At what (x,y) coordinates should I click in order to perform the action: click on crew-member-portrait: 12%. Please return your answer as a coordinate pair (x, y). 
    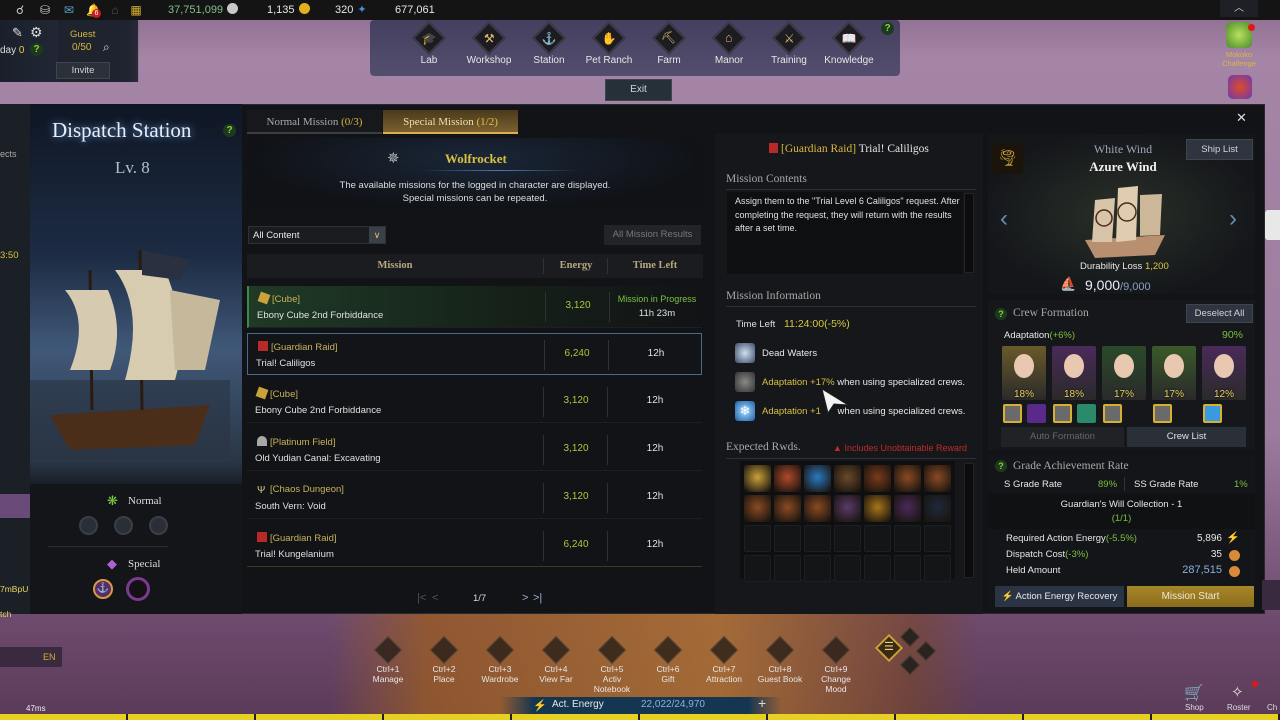
    Looking at the image, I should click on (1224, 373).